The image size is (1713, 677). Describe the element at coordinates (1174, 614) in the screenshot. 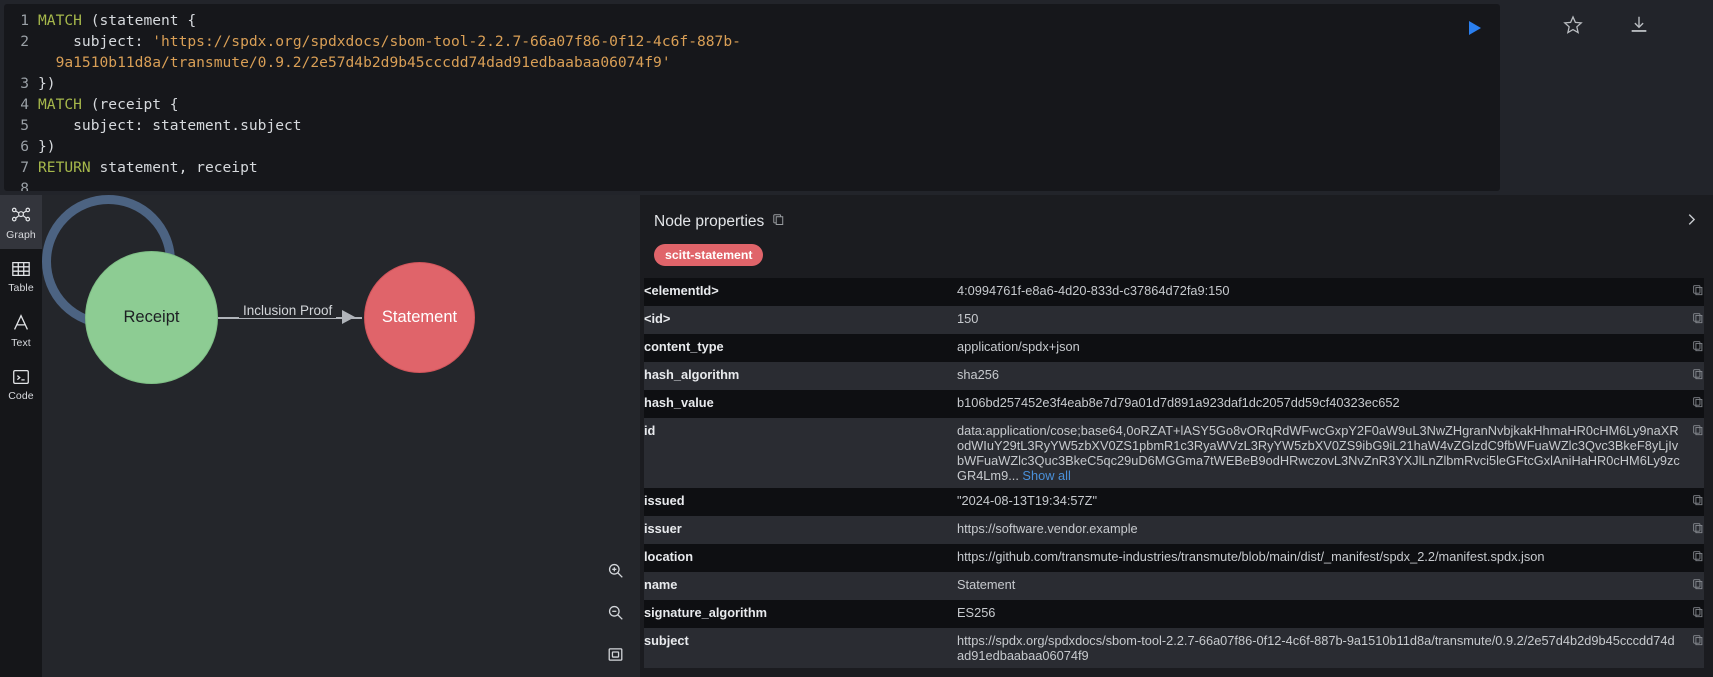

I see `table-row: signature_algorithm ES256` at that location.